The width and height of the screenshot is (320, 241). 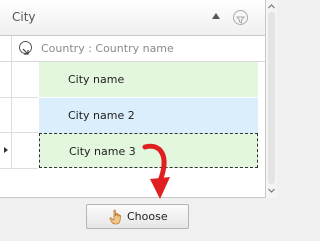 What do you see at coordinates (115, 217) in the screenshot?
I see `hand-pointer-icon` at bounding box center [115, 217].